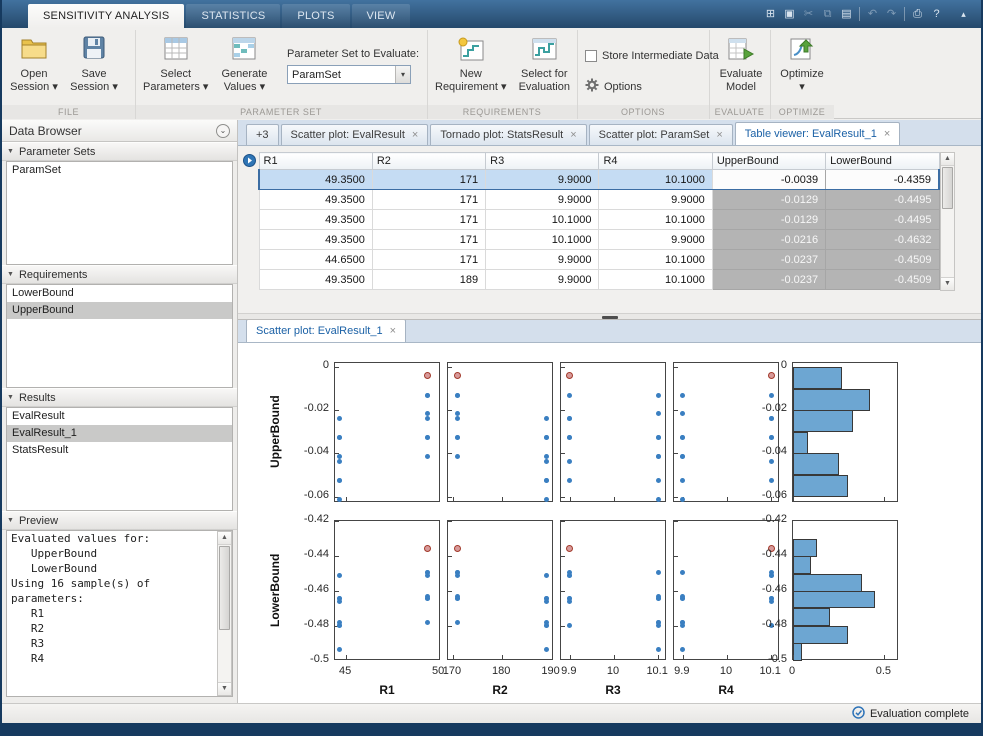 The width and height of the screenshot is (983, 736). Describe the element at coordinates (770, 14) in the screenshot. I see `new-window-icon: ⊞` at that location.